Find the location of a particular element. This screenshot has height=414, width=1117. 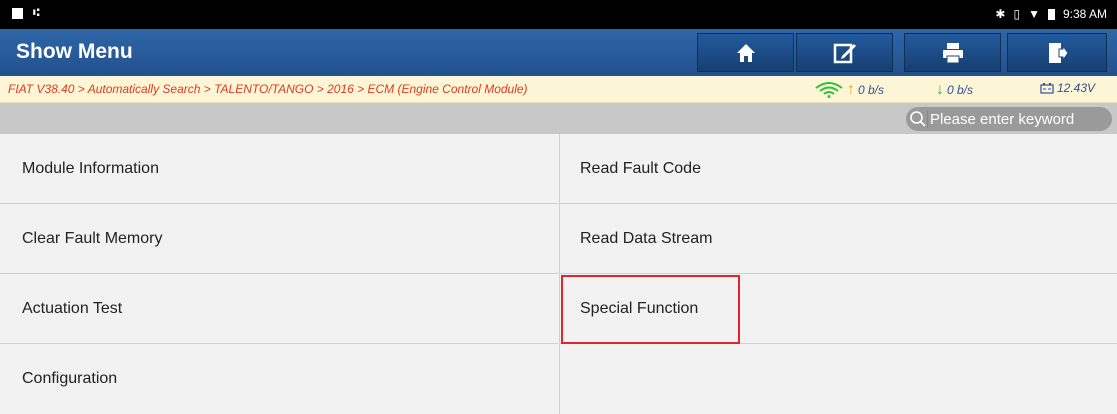

menu-item-module-information: Module Information is located at coordinates (279, 169).